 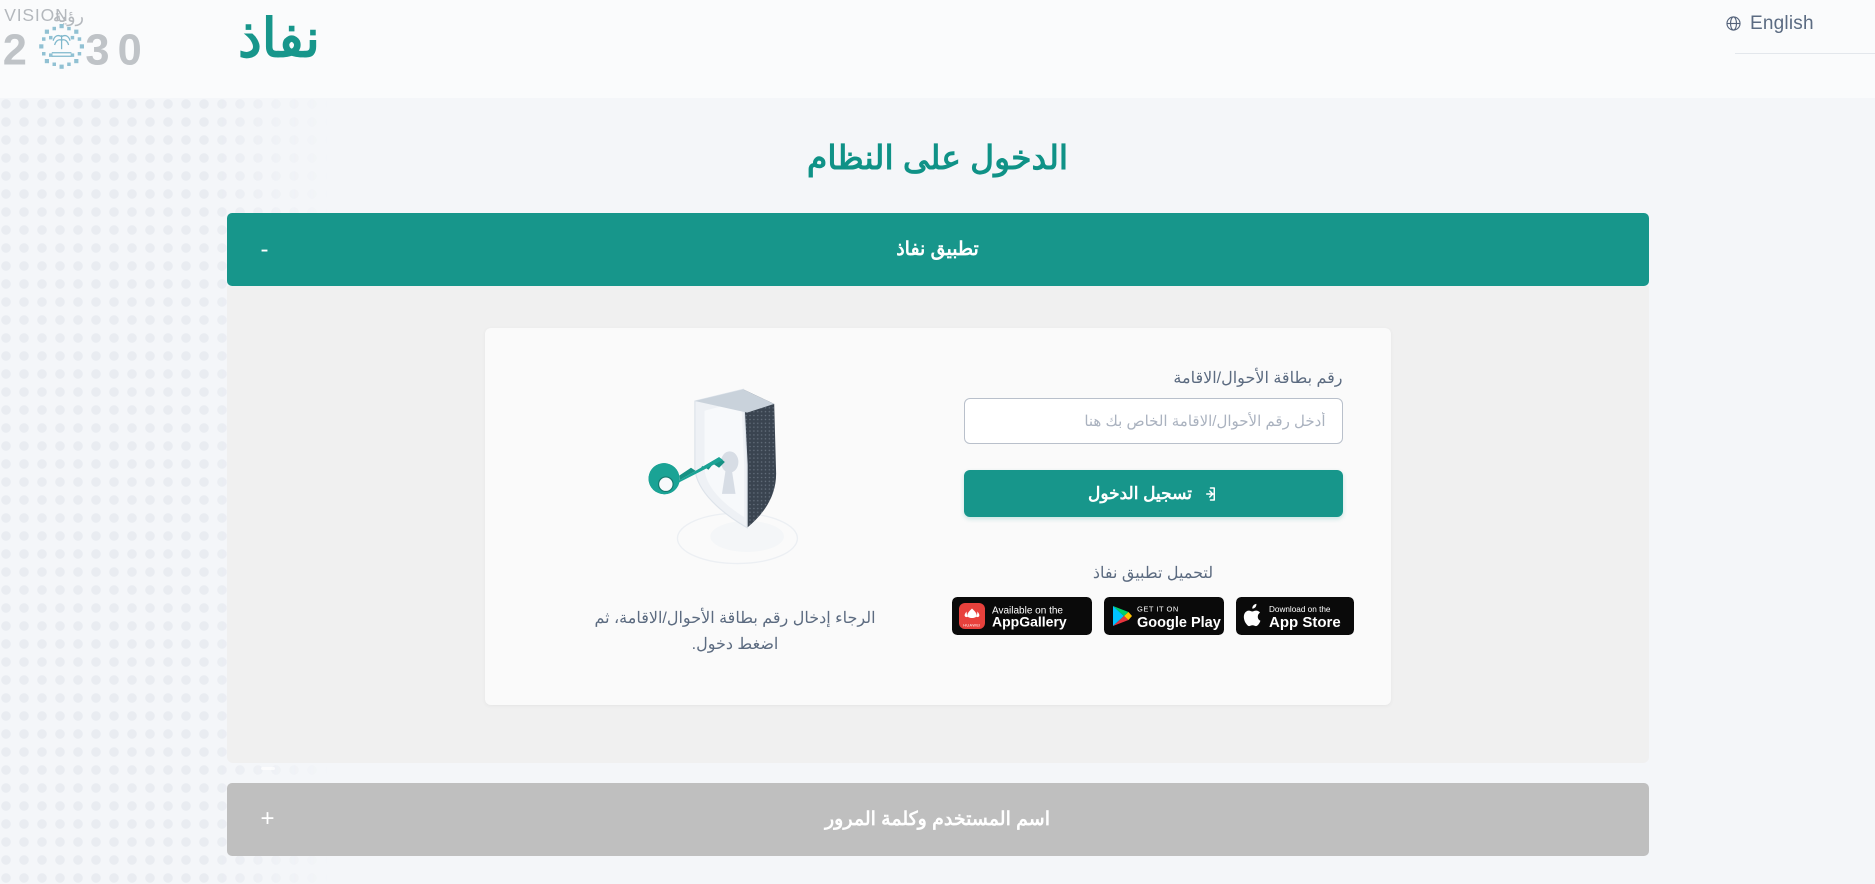 I want to click on google-play-badge: GET IT ON Google Play, so click(x=1164, y=616).